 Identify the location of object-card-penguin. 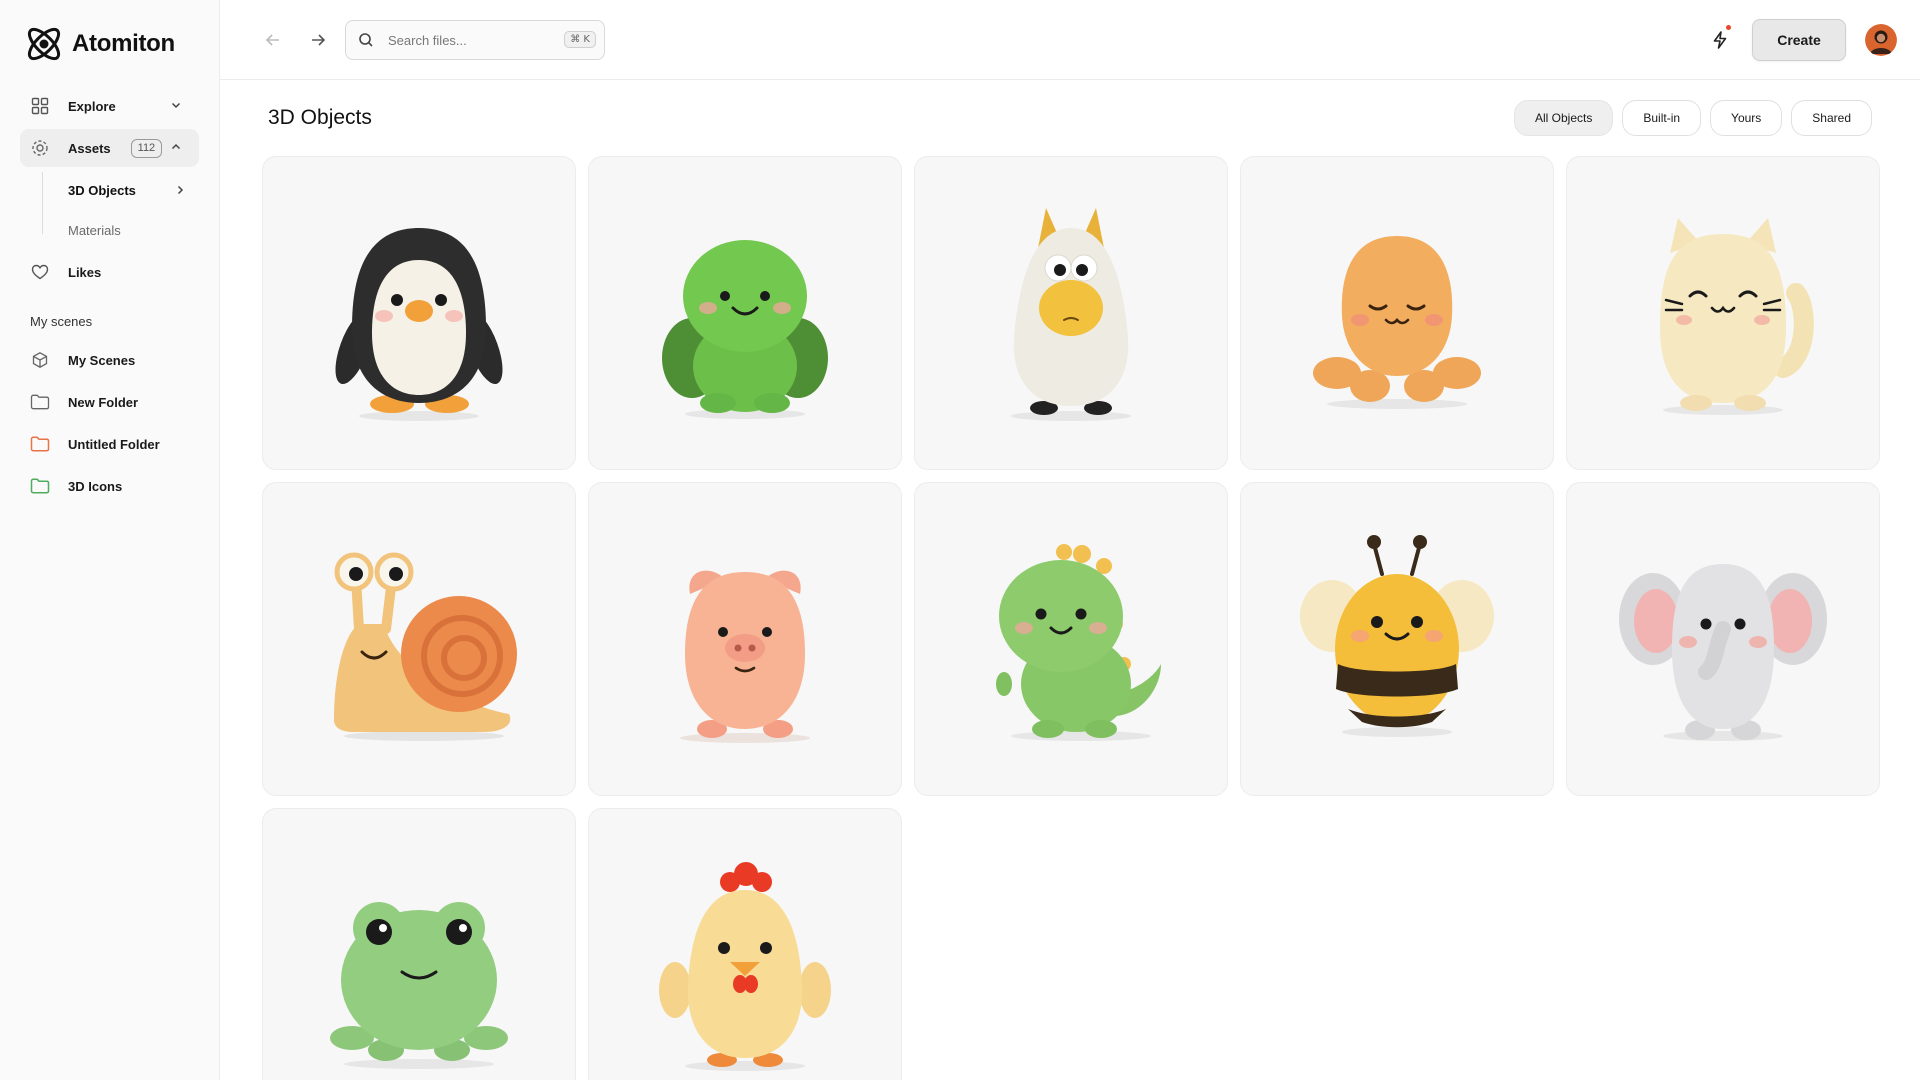
(419, 313).